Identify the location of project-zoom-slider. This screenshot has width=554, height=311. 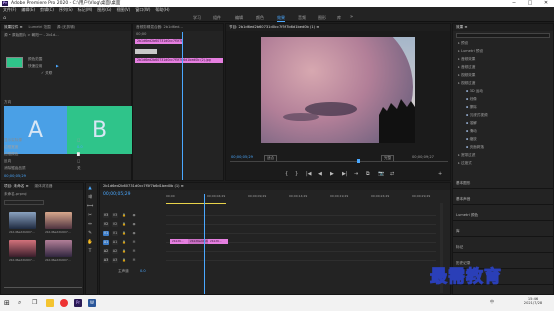
(43, 287).